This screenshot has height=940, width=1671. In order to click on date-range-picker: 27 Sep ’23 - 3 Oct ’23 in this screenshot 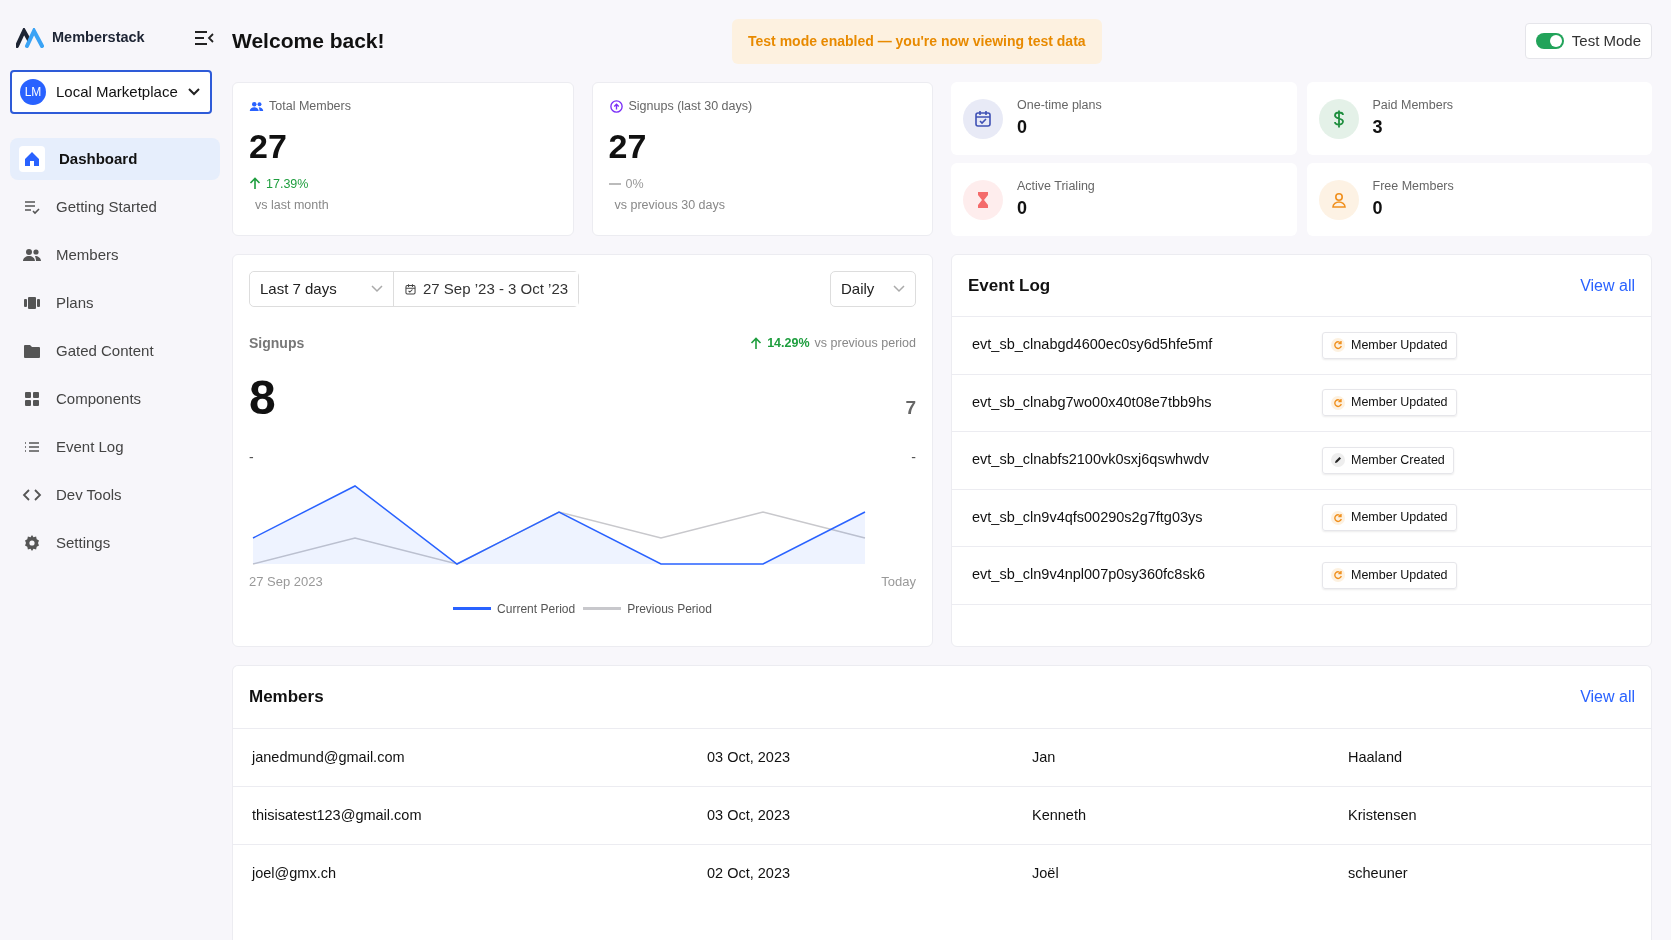, I will do `click(486, 289)`.